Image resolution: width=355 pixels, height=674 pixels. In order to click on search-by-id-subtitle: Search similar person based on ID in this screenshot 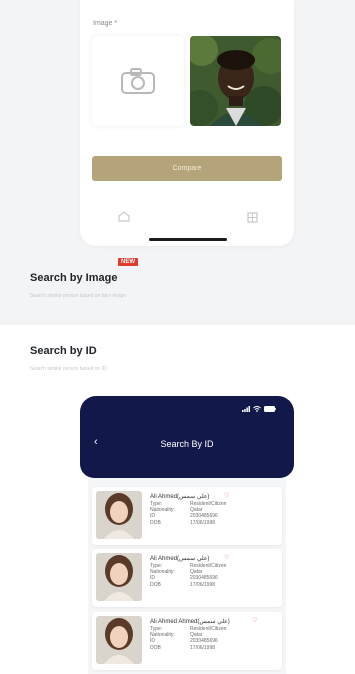, I will do `click(68, 369)`.